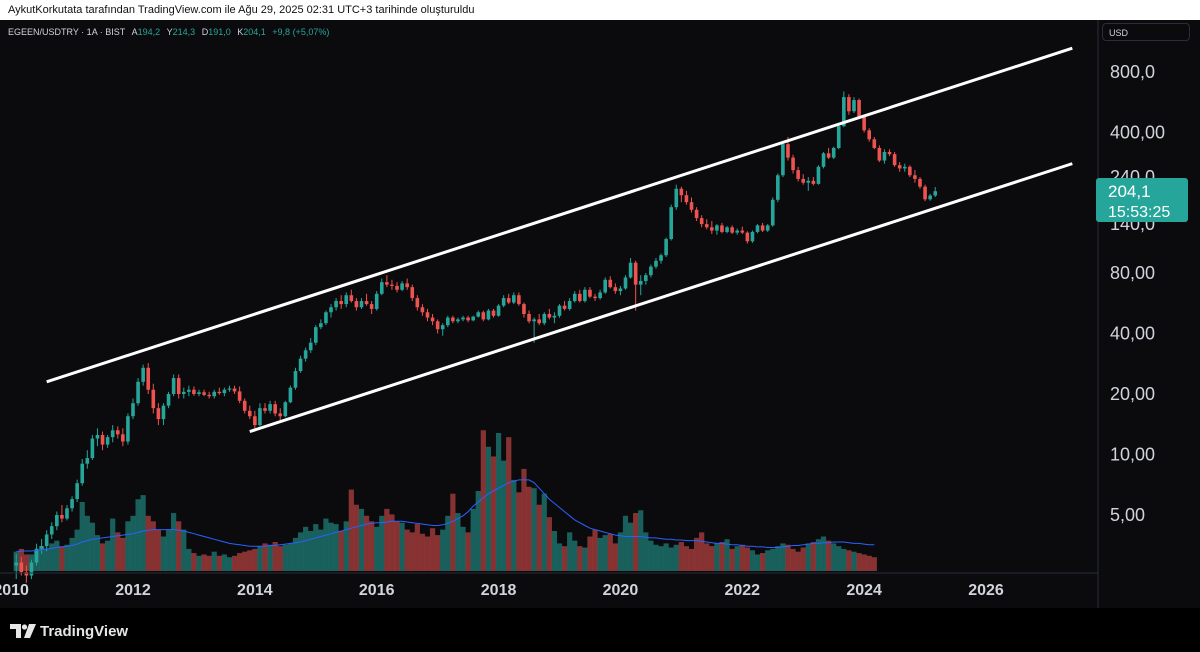 This screenshot has width=1200, height=652. I want to click on time-tick-label: 2014, so click(255, 590).